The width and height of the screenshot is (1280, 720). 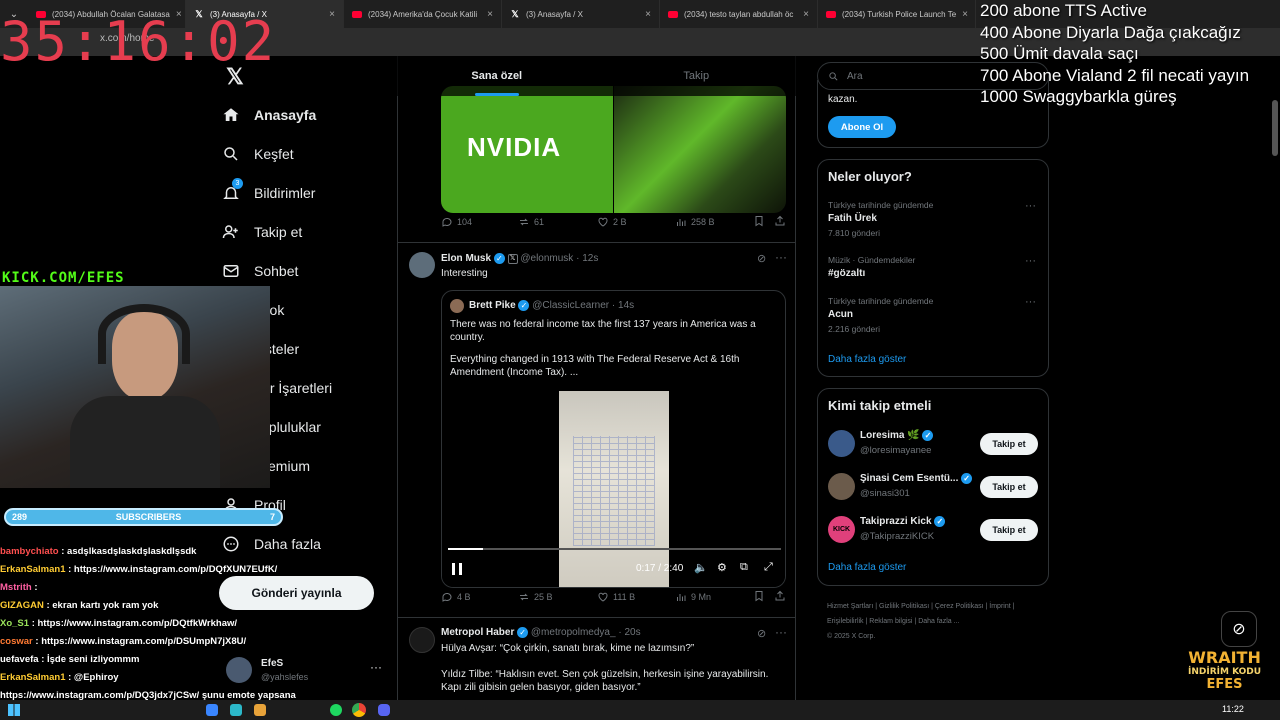 What do you see at coordinates (258, 154) in the screenshot?
I see `nav-item-explore: Keşfet` at bounding box center [258, 154].